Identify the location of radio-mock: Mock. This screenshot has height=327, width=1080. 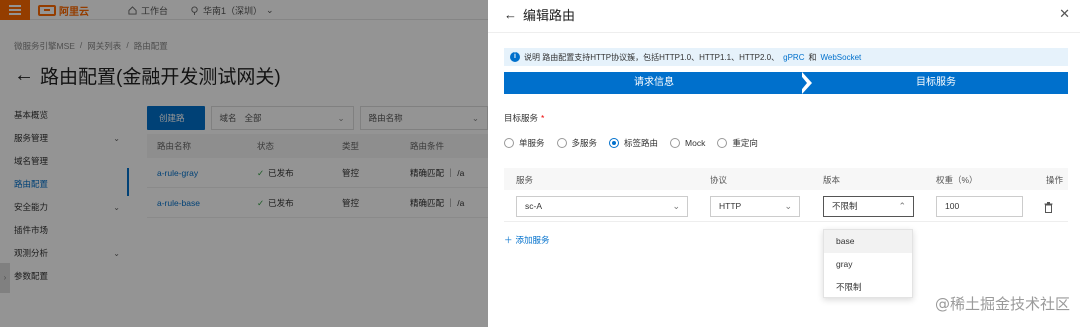
(687, 143).